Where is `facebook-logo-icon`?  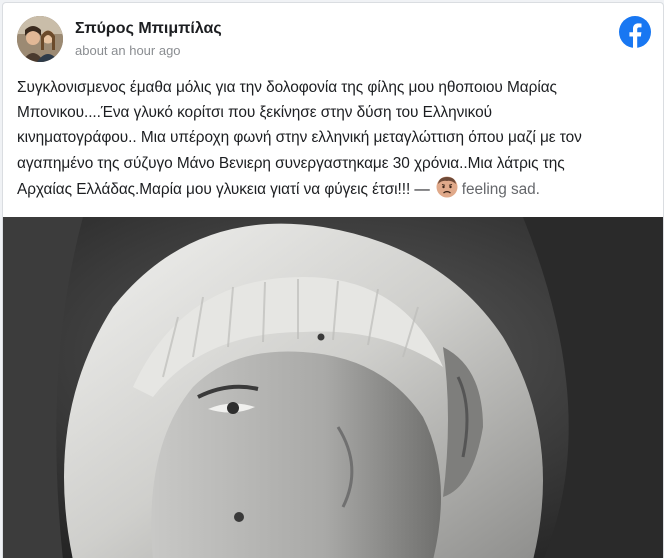
facebook-logo-icon is located at coordinates (635, 32).